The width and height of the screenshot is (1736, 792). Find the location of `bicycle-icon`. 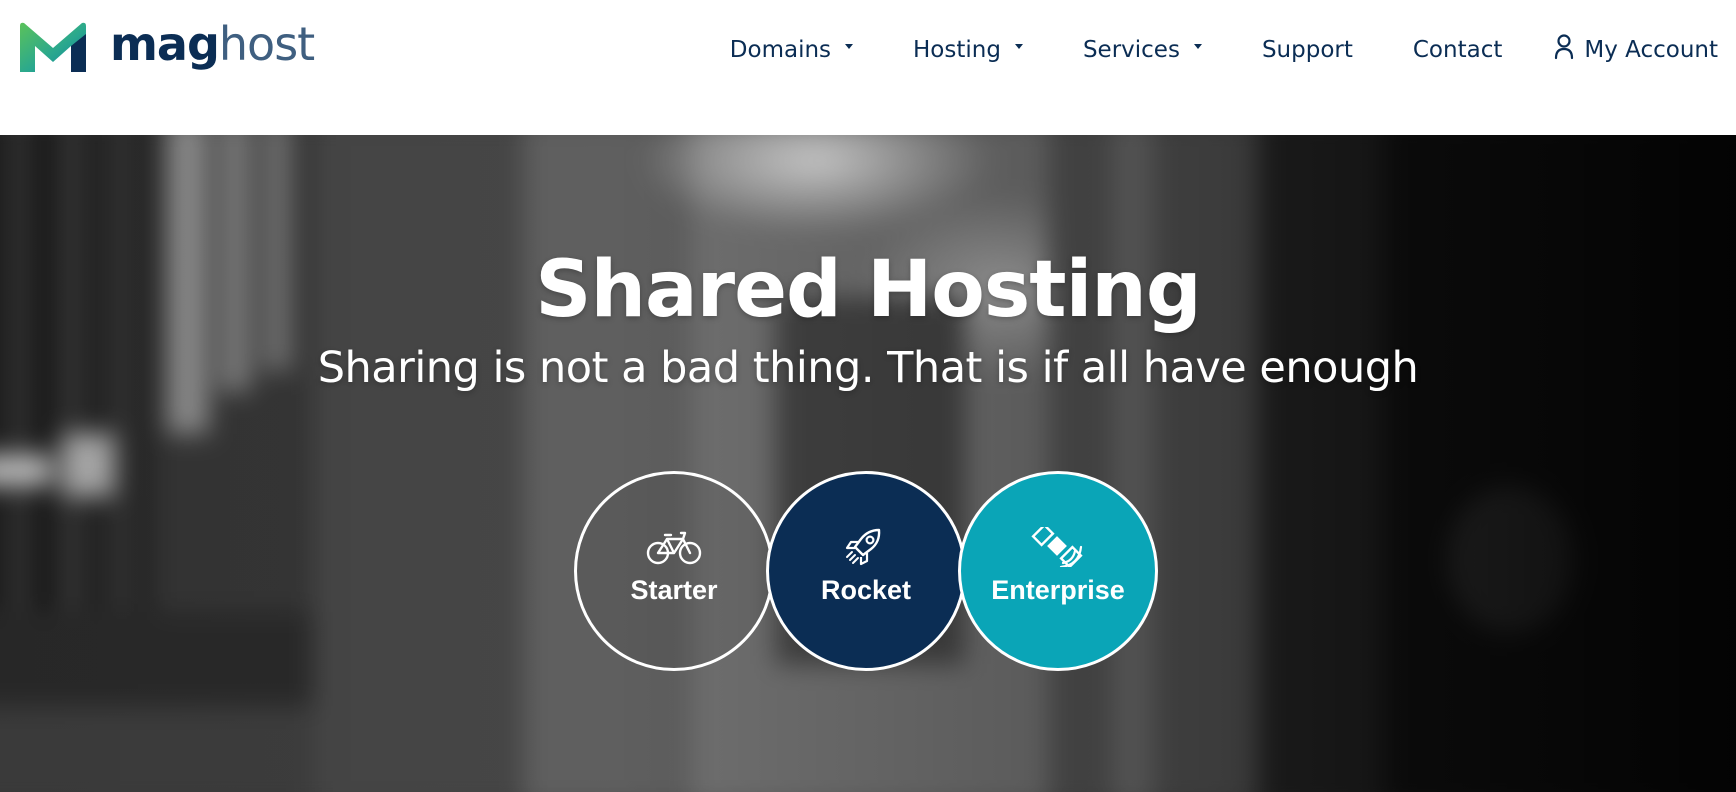

bicycle-icon is located at coordinates (674, 547).